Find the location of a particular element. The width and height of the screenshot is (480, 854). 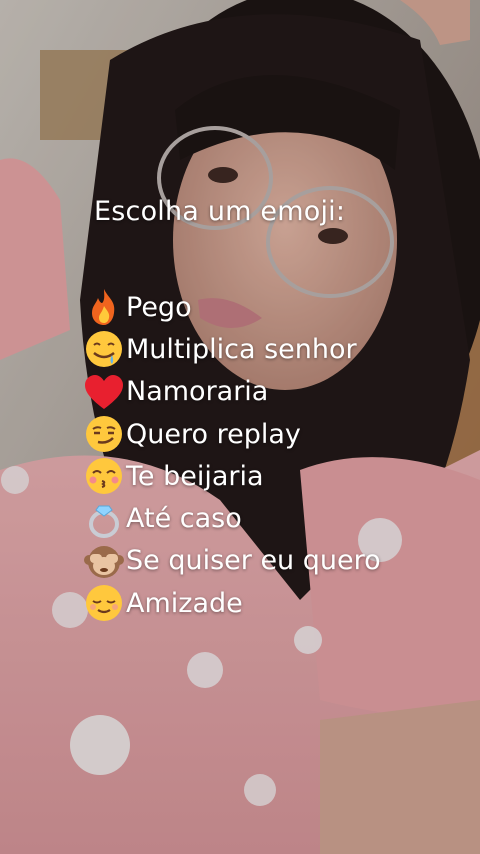

fire-icon is located at coordinates (104, 307).